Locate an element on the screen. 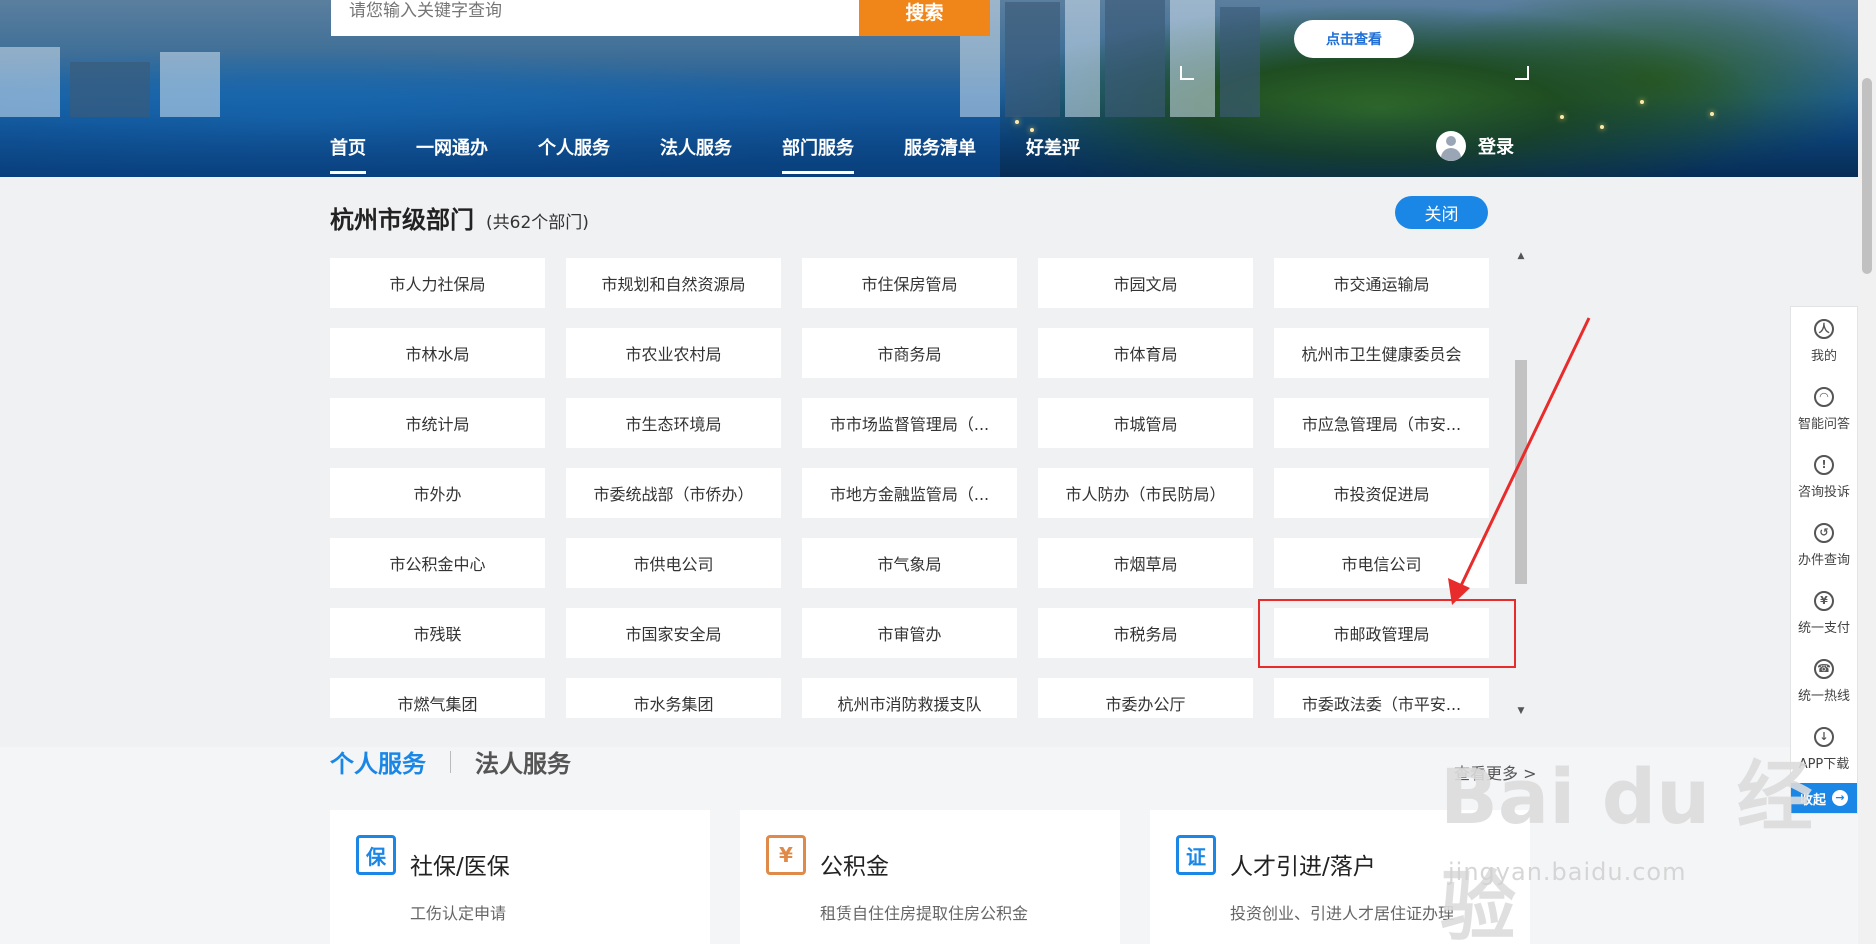  department-item: 市统计局 is located at coordinates (437, 423).